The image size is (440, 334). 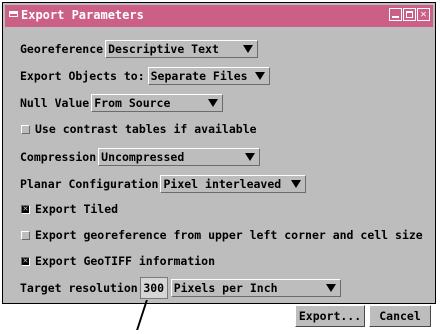 What do you see at coordinates (409, 14) in the screenshot?
I see `maximize-icon` at bounding box center [409, 14].